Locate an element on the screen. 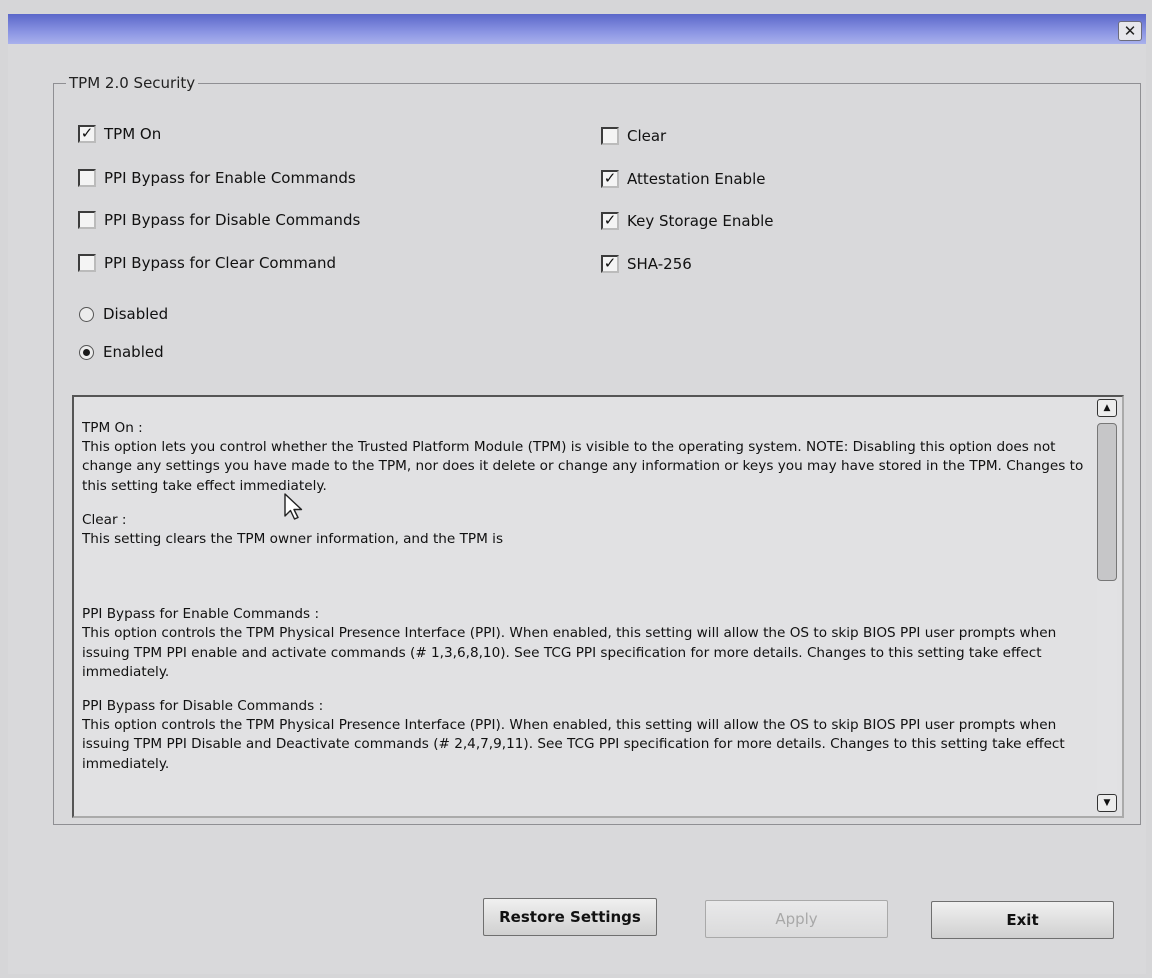 The height and width of the screenshot is (978, 1152). exit-button: Exit is located at coordinates (1022, 920).